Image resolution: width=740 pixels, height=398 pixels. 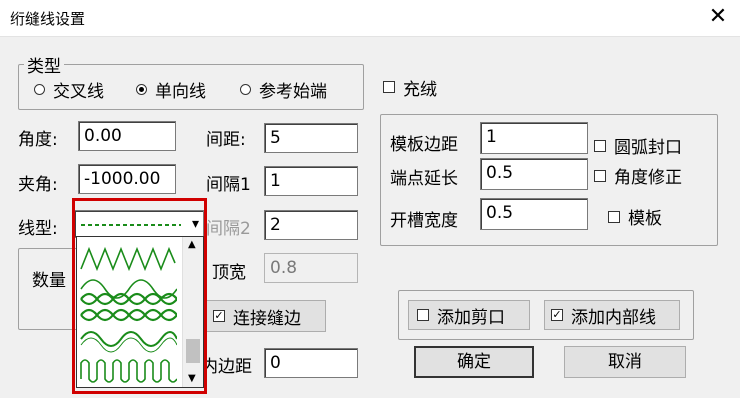 What do you see at coordinates (311, 363) in the screenshot?
I see `inner-margin-input: 0` at bounding box center [311, 363].